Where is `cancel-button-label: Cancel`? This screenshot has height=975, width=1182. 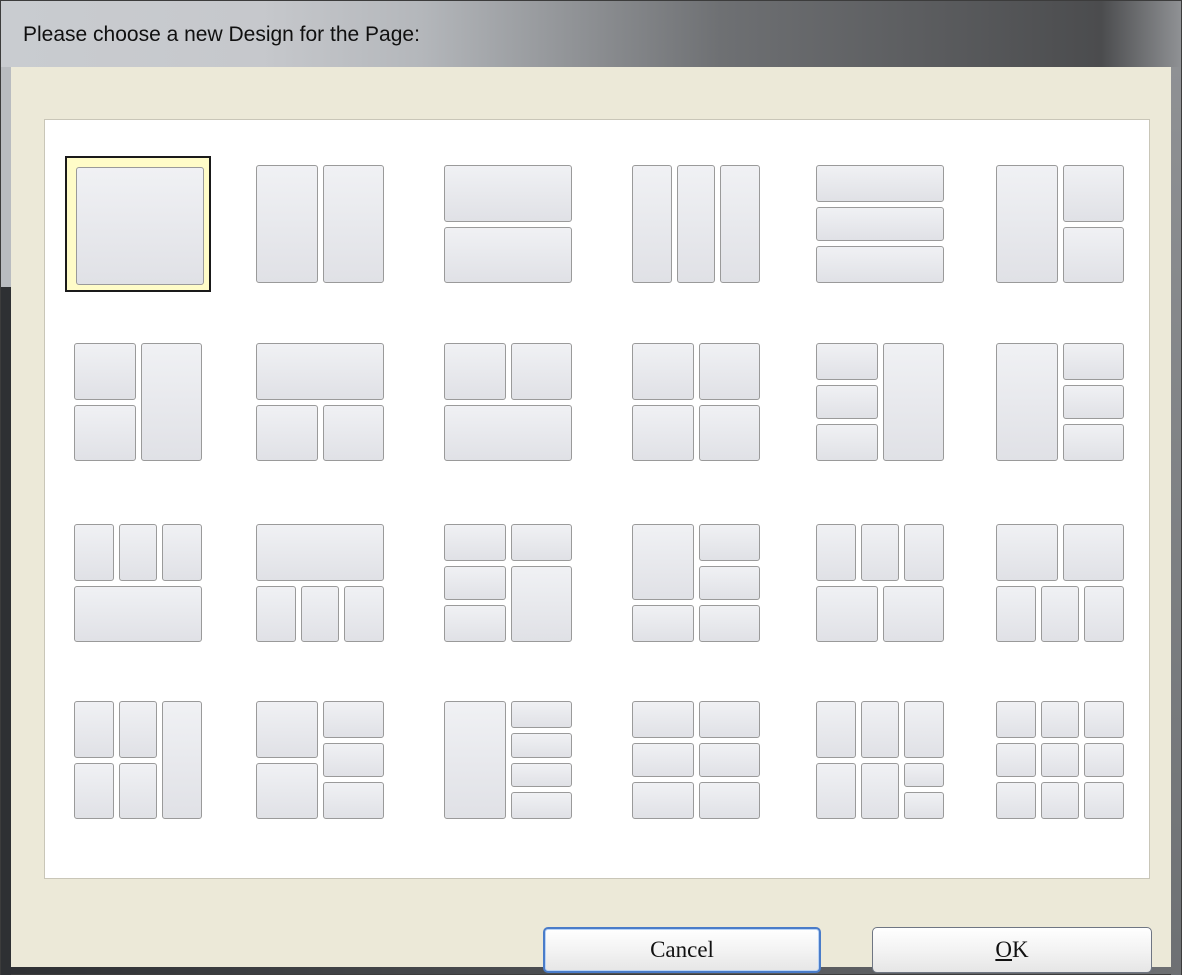
cancel-button-label: Cancel is located at coordinates (682, 949).